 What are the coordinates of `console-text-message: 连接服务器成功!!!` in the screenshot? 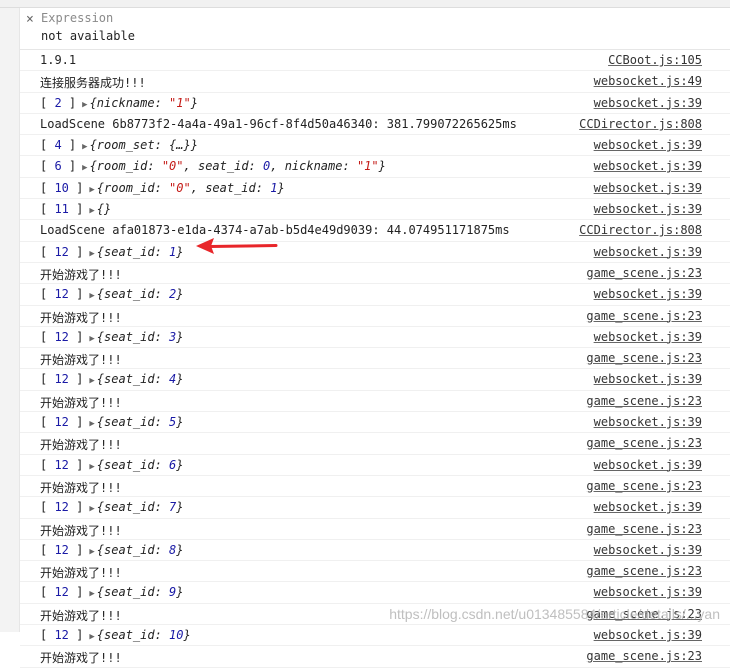 It's located at (93, 83).